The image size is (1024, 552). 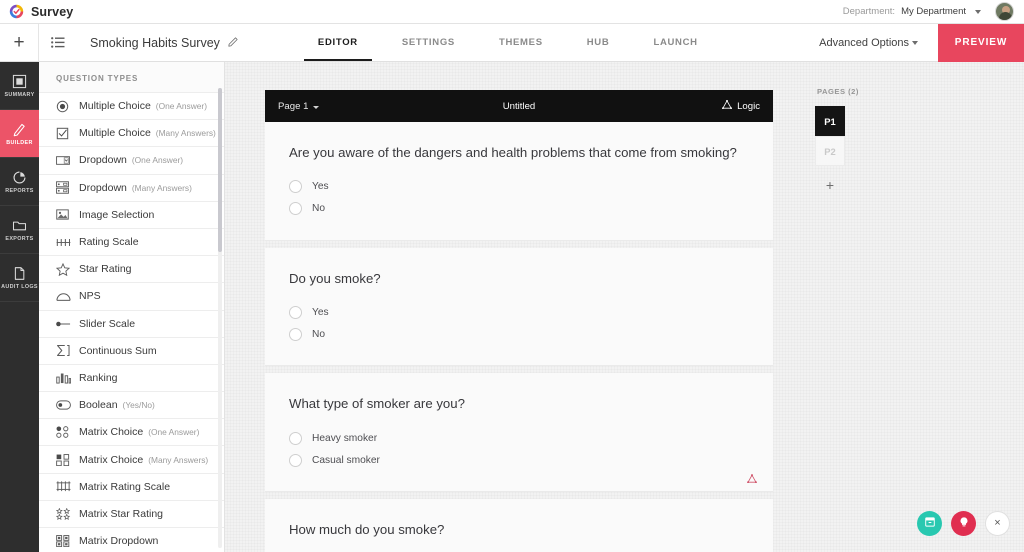 What do you see at coordinates (103, 160) in the screenshot?
I see `question-type-label: Dropdown` at bounding box center [103, 160].